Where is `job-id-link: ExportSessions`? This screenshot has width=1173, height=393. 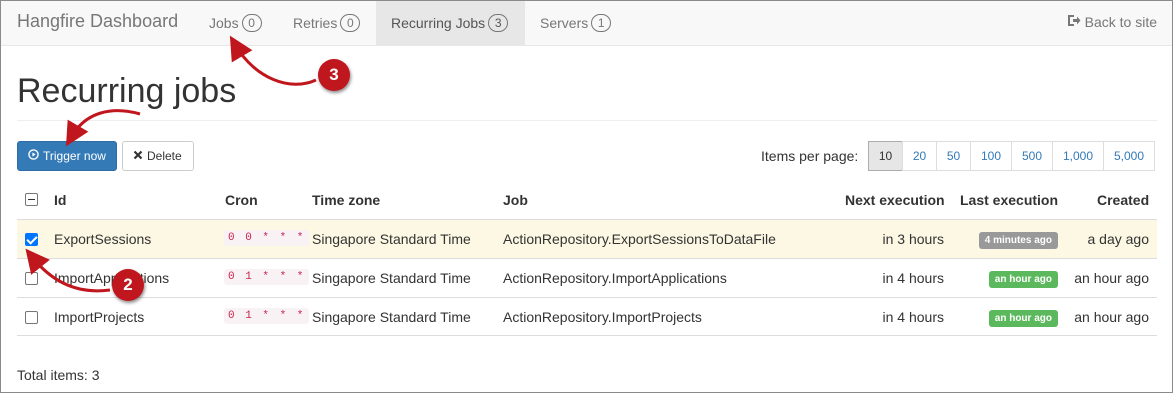
job-id-link: ExportSessions is located at coordinates (102, 239).